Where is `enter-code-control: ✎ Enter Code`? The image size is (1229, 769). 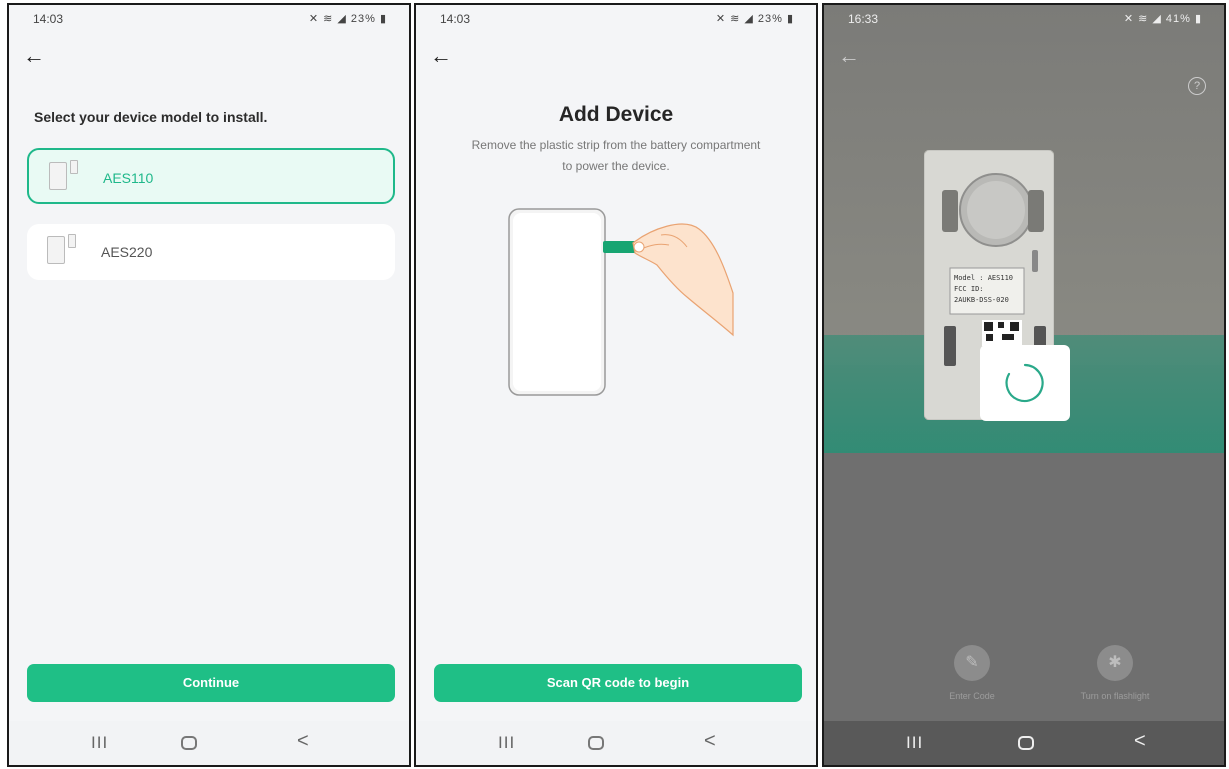
enter-code-control: ✎ Enter Code is located at coordinates (972, 673).